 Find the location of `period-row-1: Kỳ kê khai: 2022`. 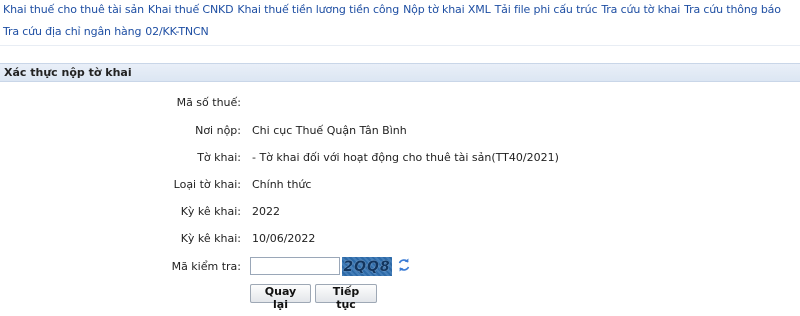

period-row-1: Kỳ kê khai: 2022 is located at coordinates (400, 214).